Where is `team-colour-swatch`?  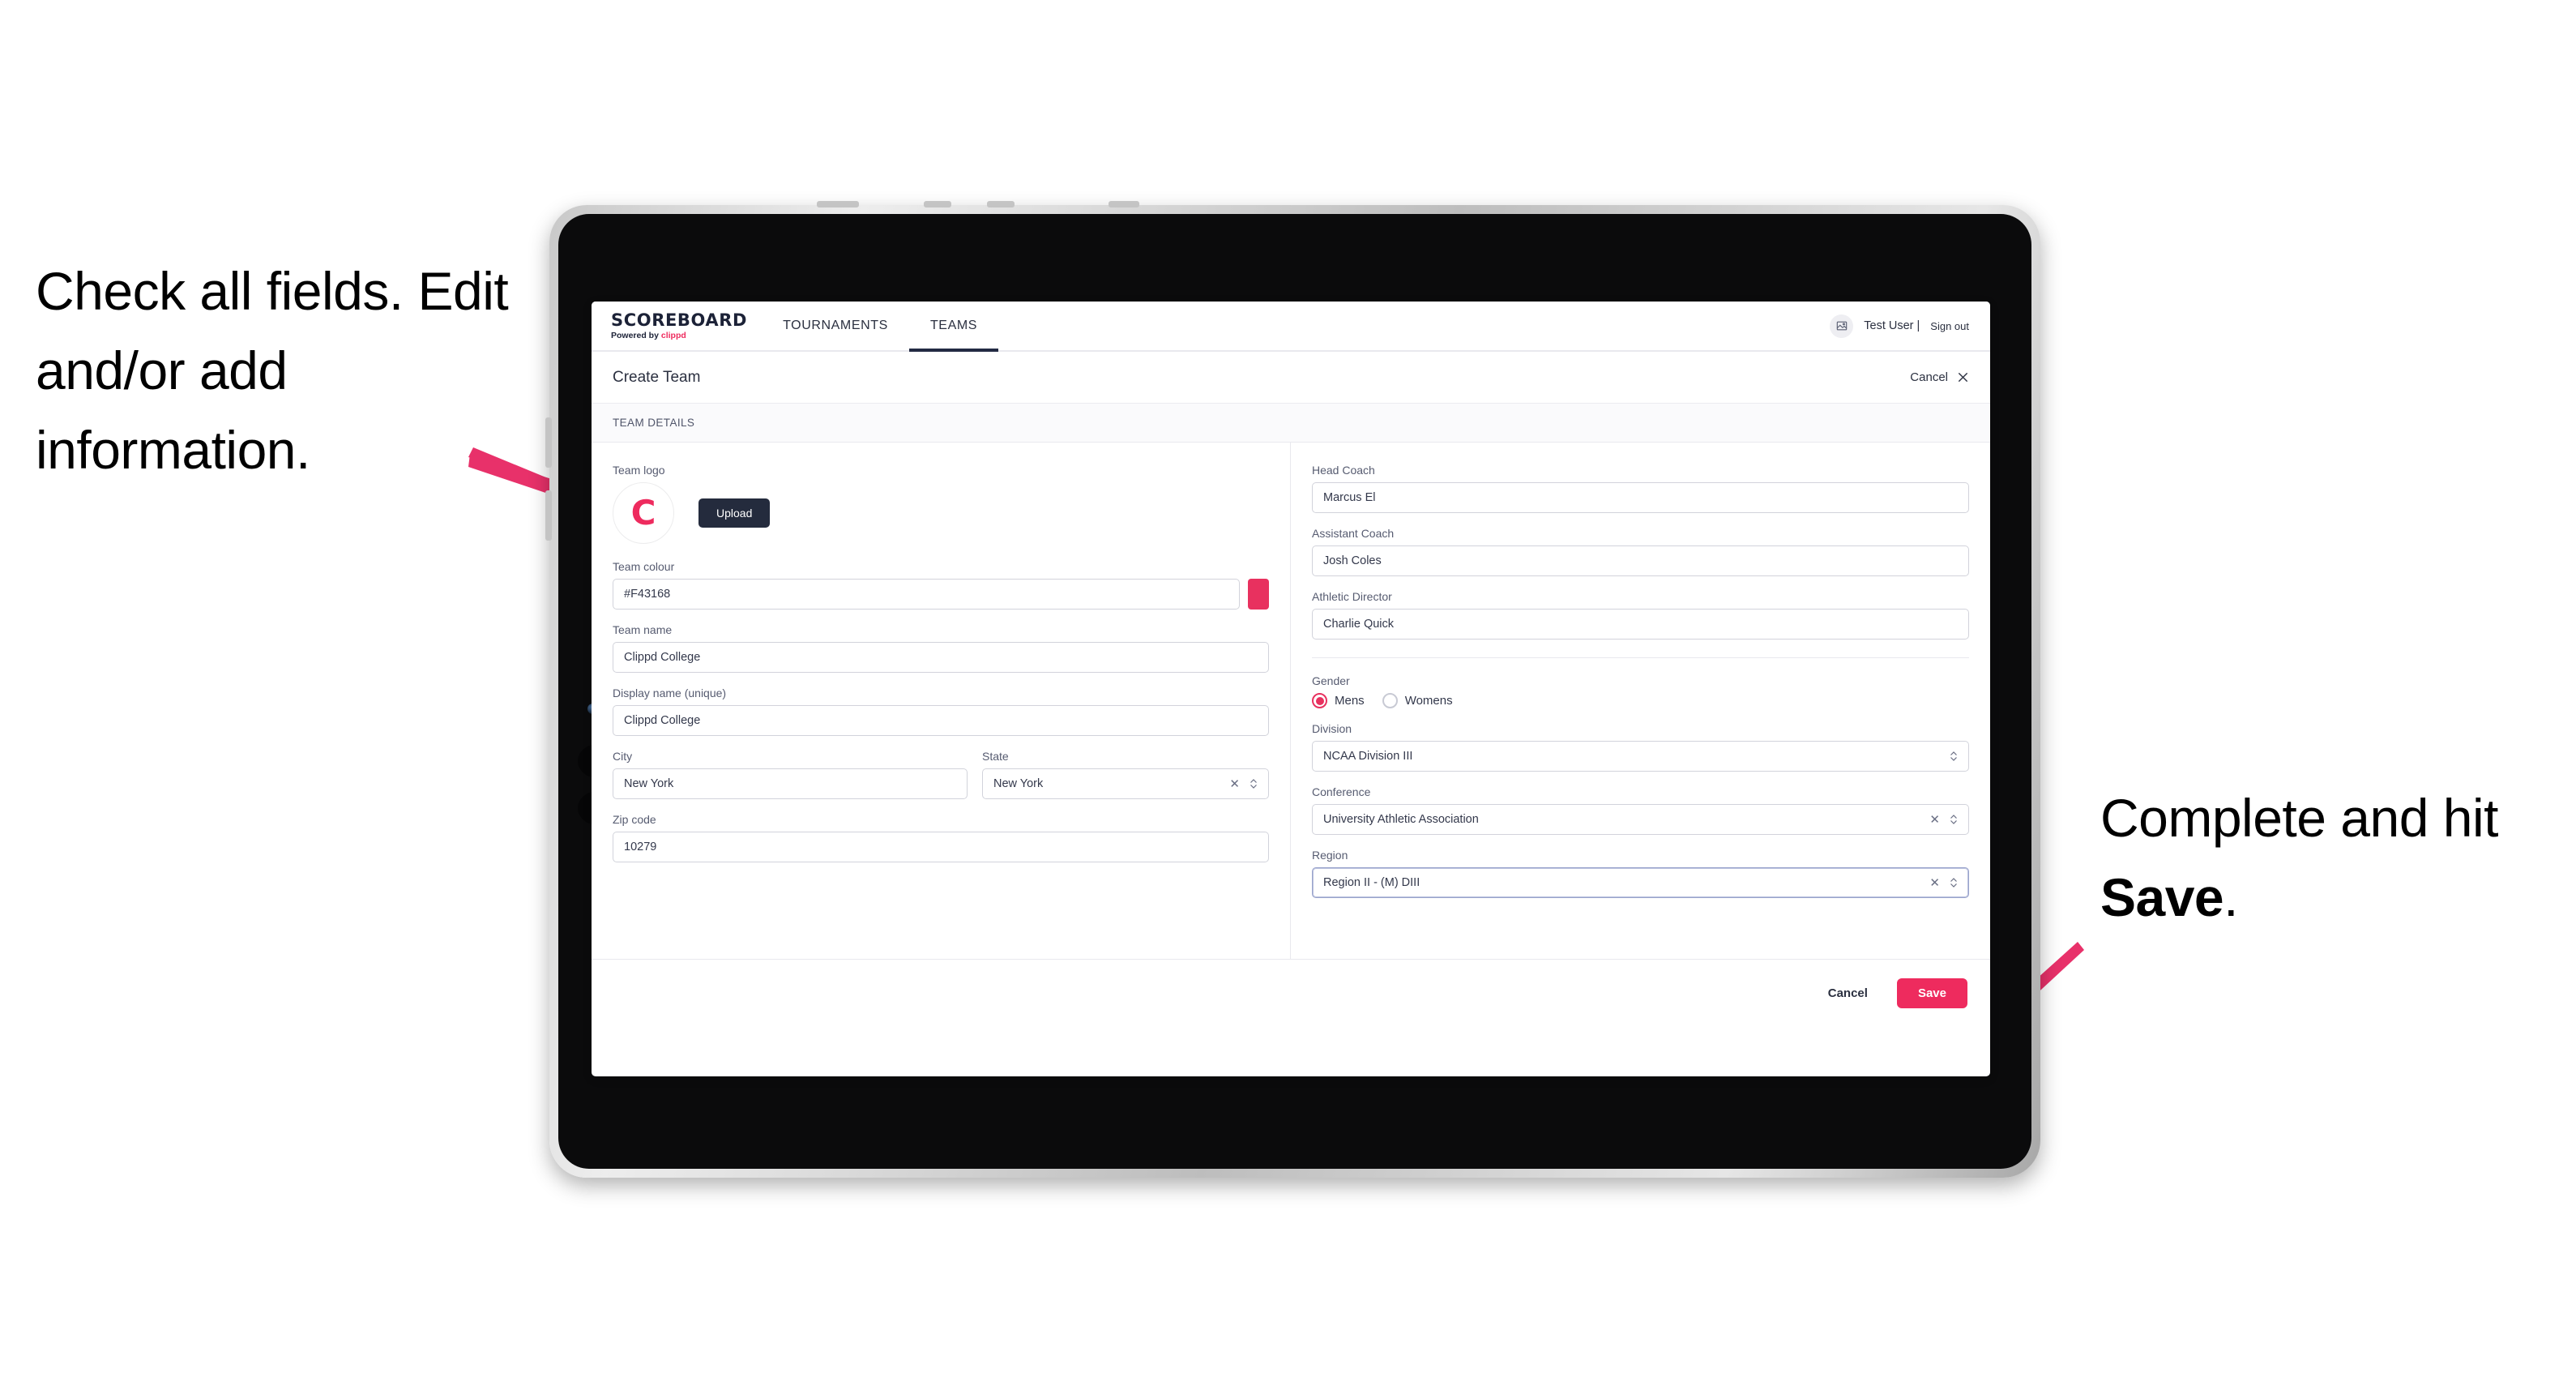
team-colour-swatch is located at coordinates (1258, 594).